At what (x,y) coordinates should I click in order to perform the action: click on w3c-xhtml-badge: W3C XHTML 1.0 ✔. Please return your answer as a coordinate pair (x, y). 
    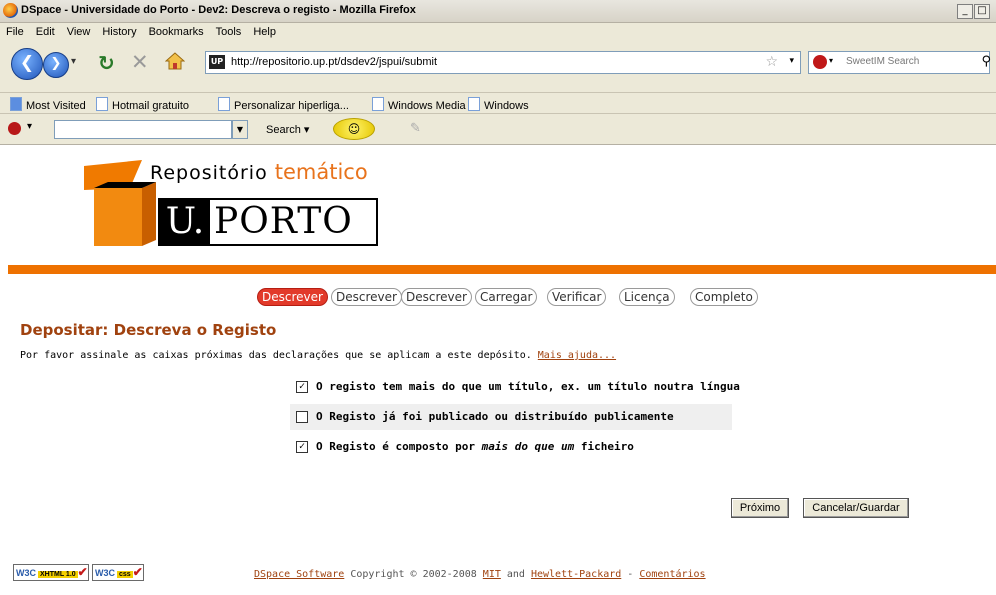
    Looking at the image, I should click on (51, 572).